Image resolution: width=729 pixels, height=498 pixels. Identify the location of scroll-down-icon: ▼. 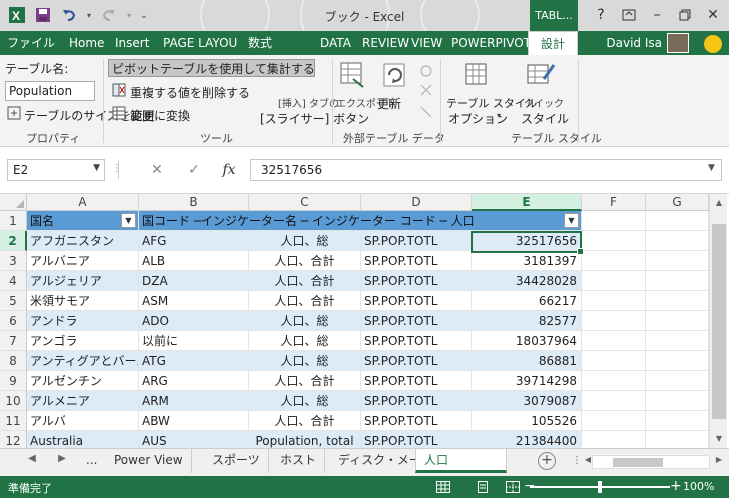
(719, 439).